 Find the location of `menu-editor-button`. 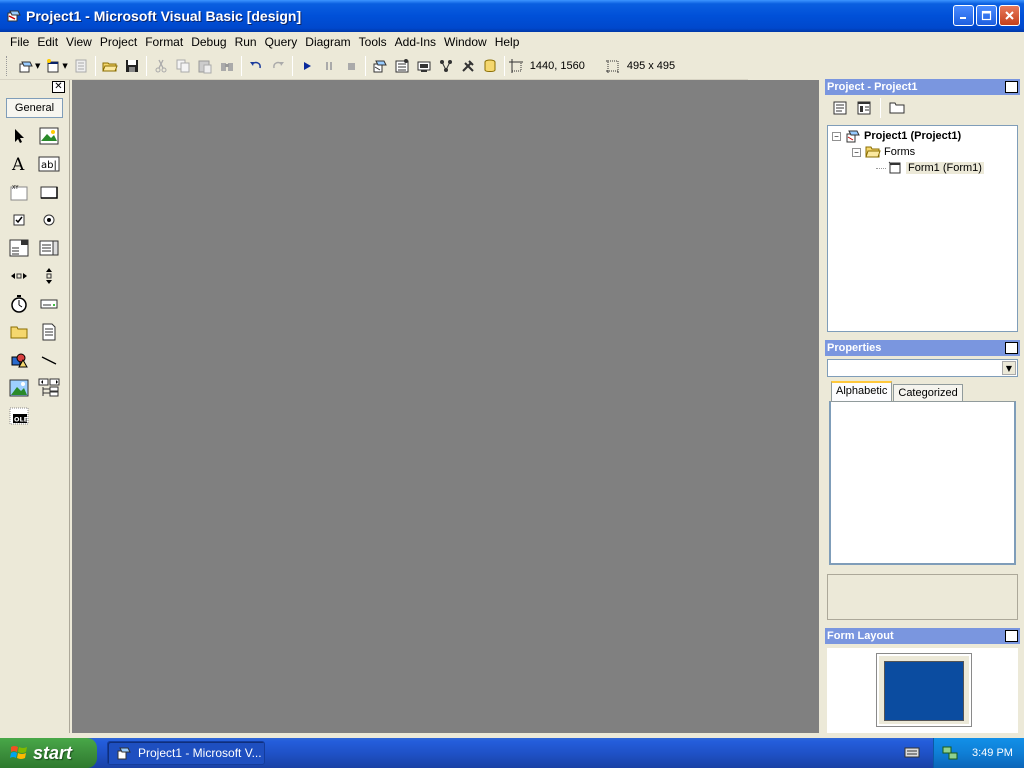

menu-editor-button is located at coordinates (81, 66).